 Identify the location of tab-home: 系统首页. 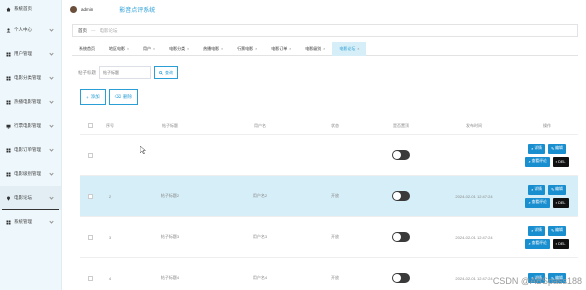
(87, 49).